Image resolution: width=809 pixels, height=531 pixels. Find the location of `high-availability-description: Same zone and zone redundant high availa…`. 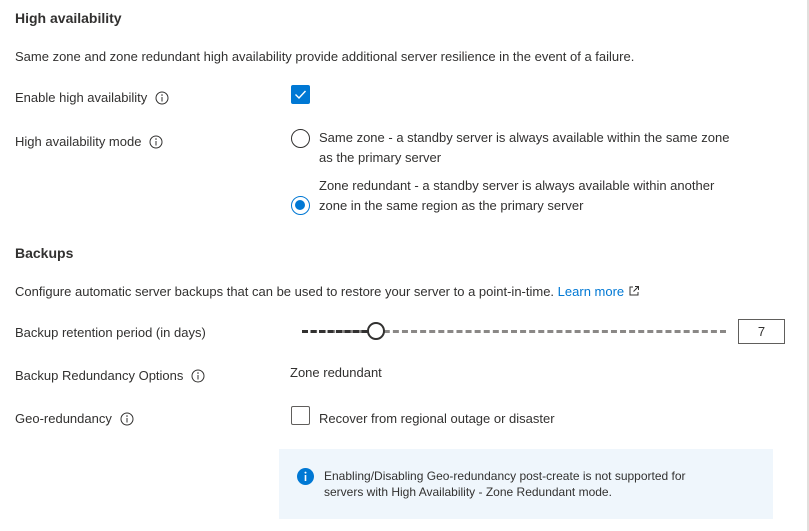

high-availability-description: Same zone and zone redundant high availa… is located at coordinates (325, 56).